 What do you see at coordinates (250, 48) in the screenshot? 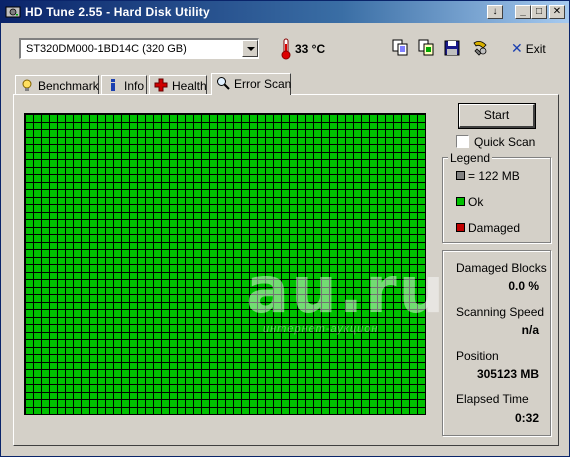
I see `chevron-down-icon` at bounding box center [250, 48].